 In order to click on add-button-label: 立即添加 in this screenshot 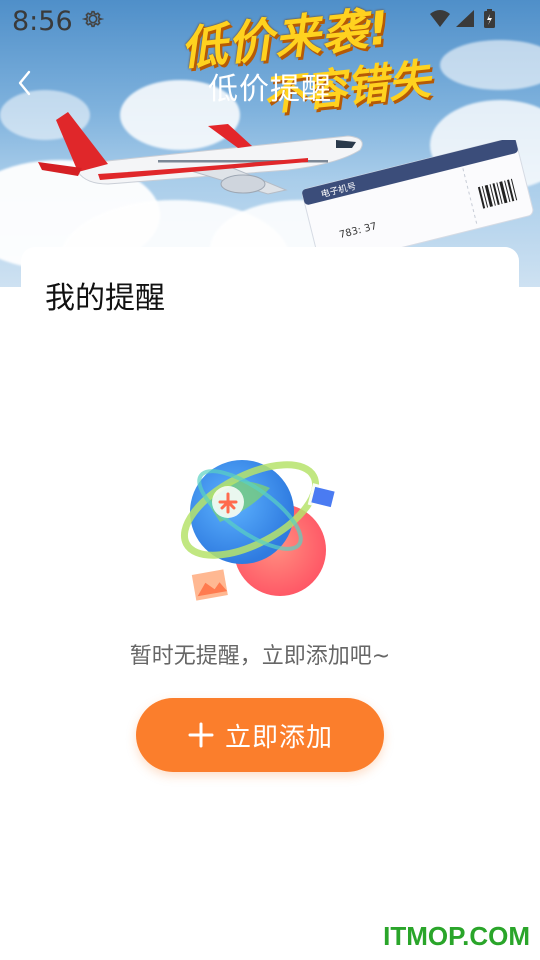, I will do `click(278, 737)`.